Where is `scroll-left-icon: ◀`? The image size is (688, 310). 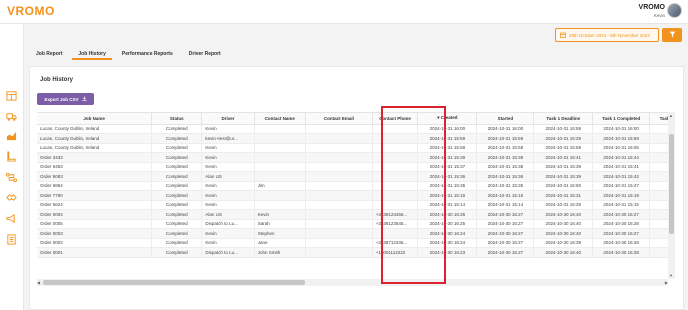
scroll-left-icon: ◀ is located at coordinates (38, 282).